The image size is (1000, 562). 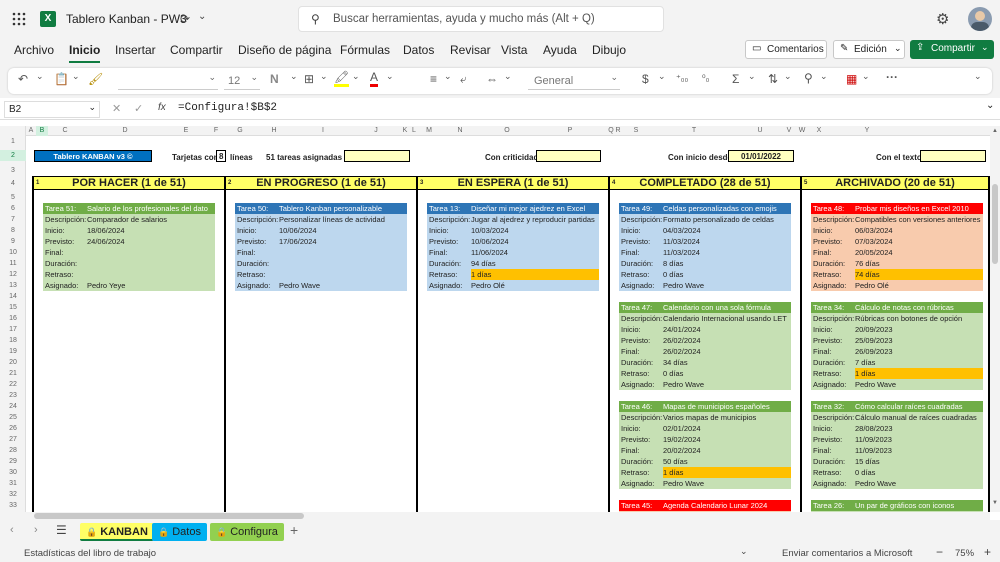 What do you see at coordinates (418, 50) in the screenshot?
I see `menu-tab-6: Datos` at bounding box center [418, 50].